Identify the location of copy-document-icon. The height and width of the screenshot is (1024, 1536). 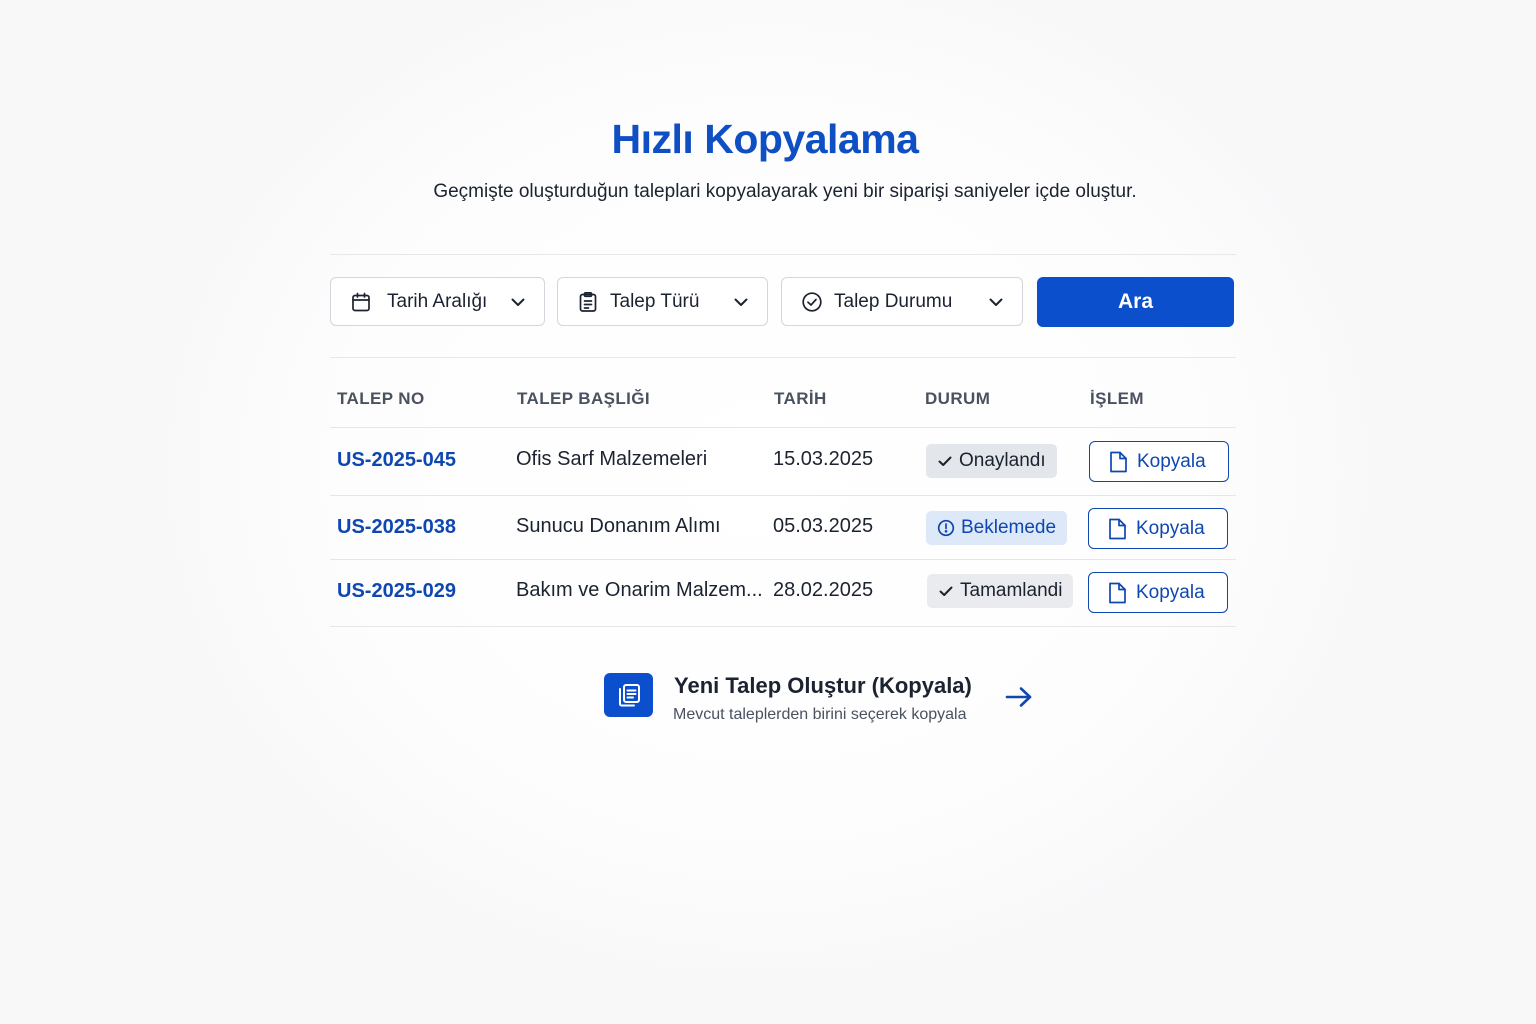
(628, 695).